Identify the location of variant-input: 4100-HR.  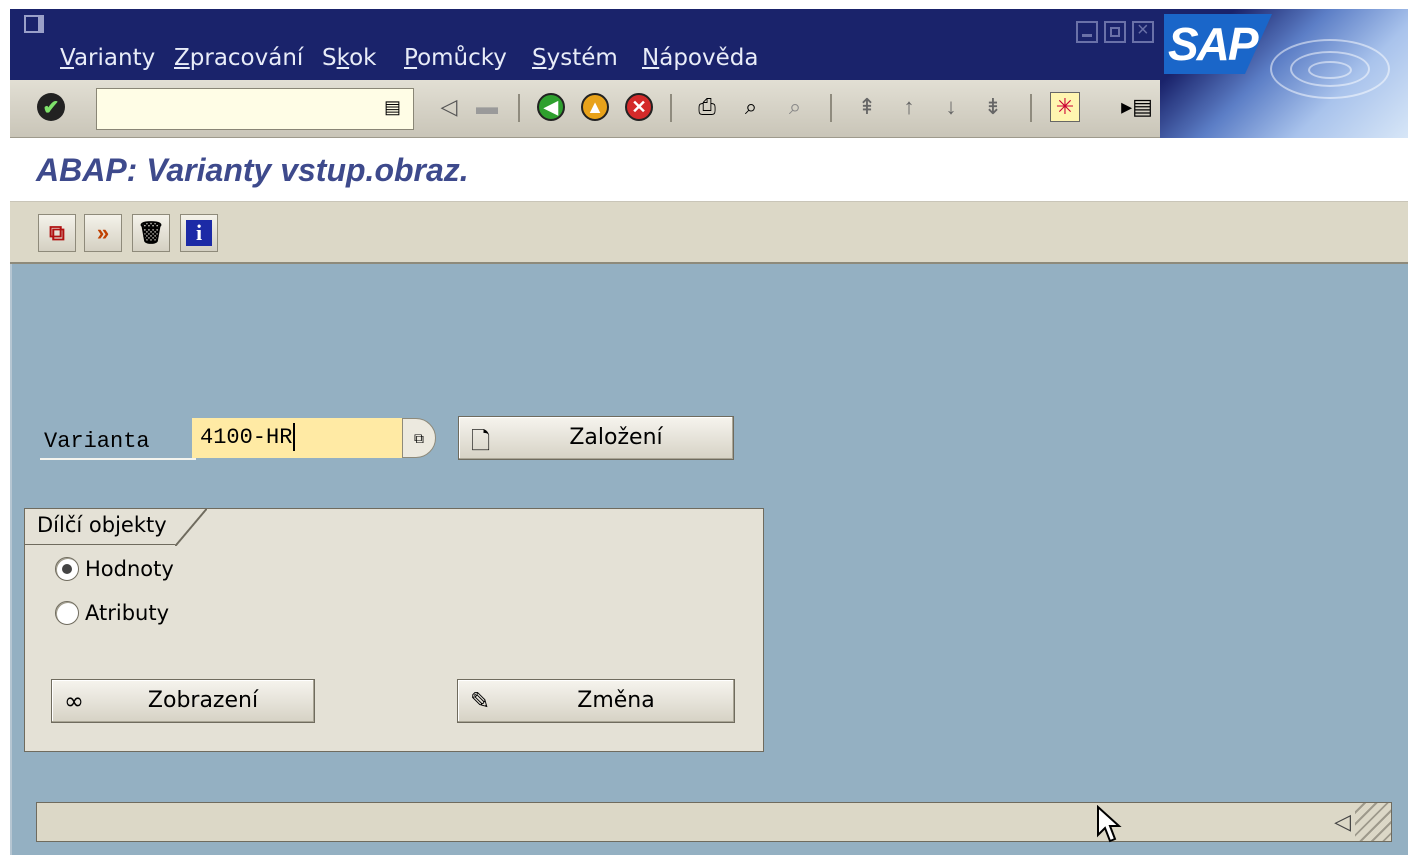
(297, 438).